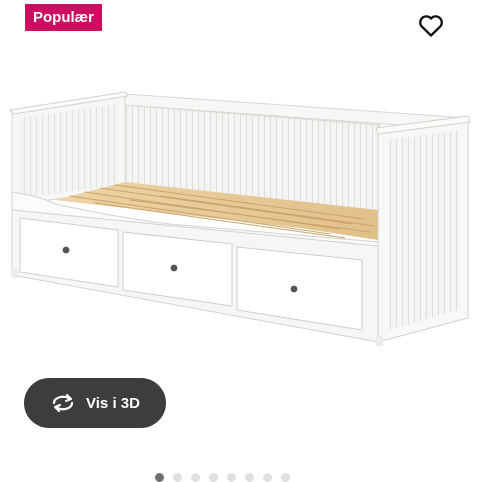 The width and height of the screenshot is (480, 482). I want to click on view-in-3d-label: Vis i 3D, so click(113, 403).